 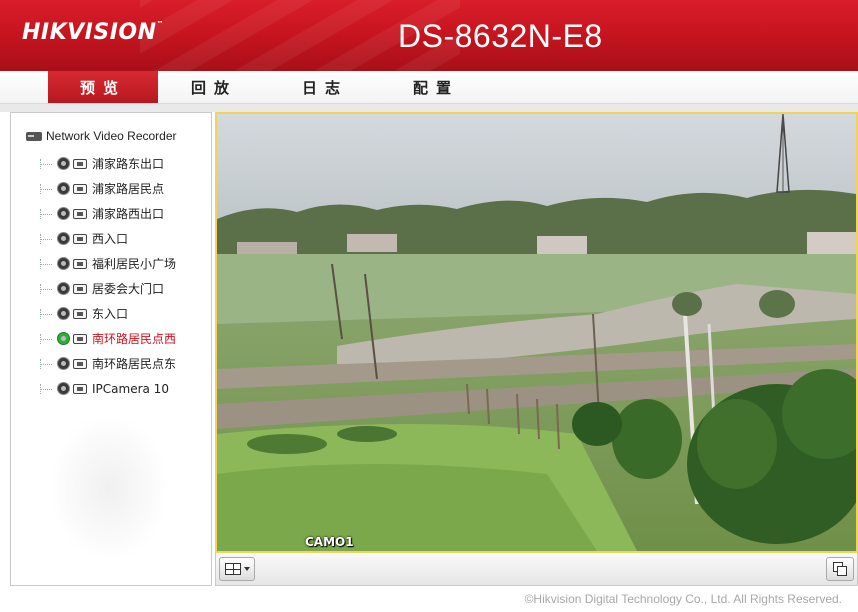 I want to click on camera-label: 南环路居民点东, so click(x=134, y=364).